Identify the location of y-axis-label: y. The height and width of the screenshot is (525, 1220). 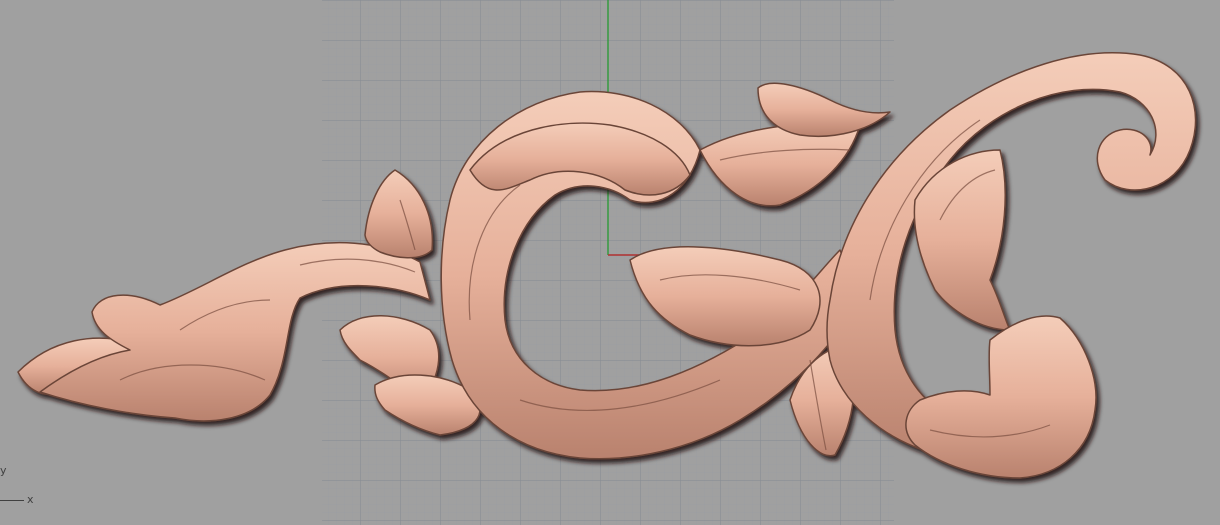
(3, 470).